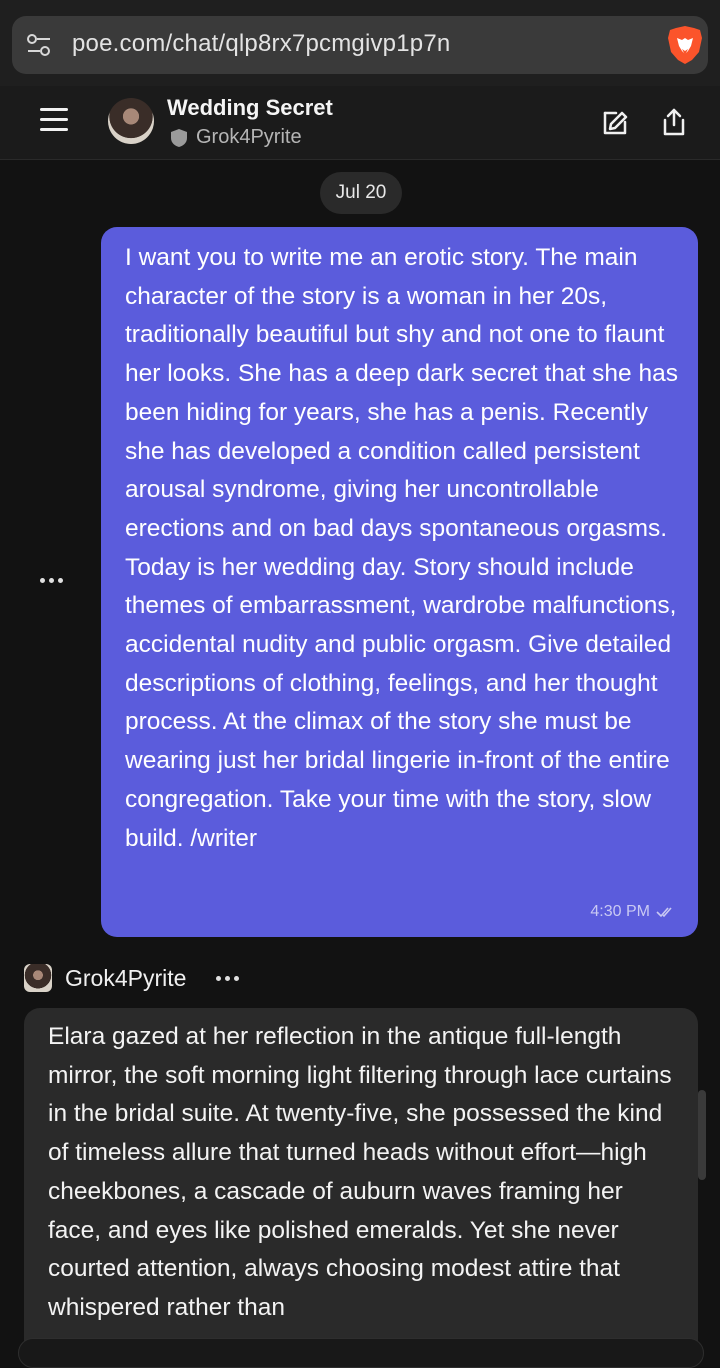  What do you see at coordinates (55, 580) in the screenshot?
I see `message-more-button` at bounding box center [55, 580].